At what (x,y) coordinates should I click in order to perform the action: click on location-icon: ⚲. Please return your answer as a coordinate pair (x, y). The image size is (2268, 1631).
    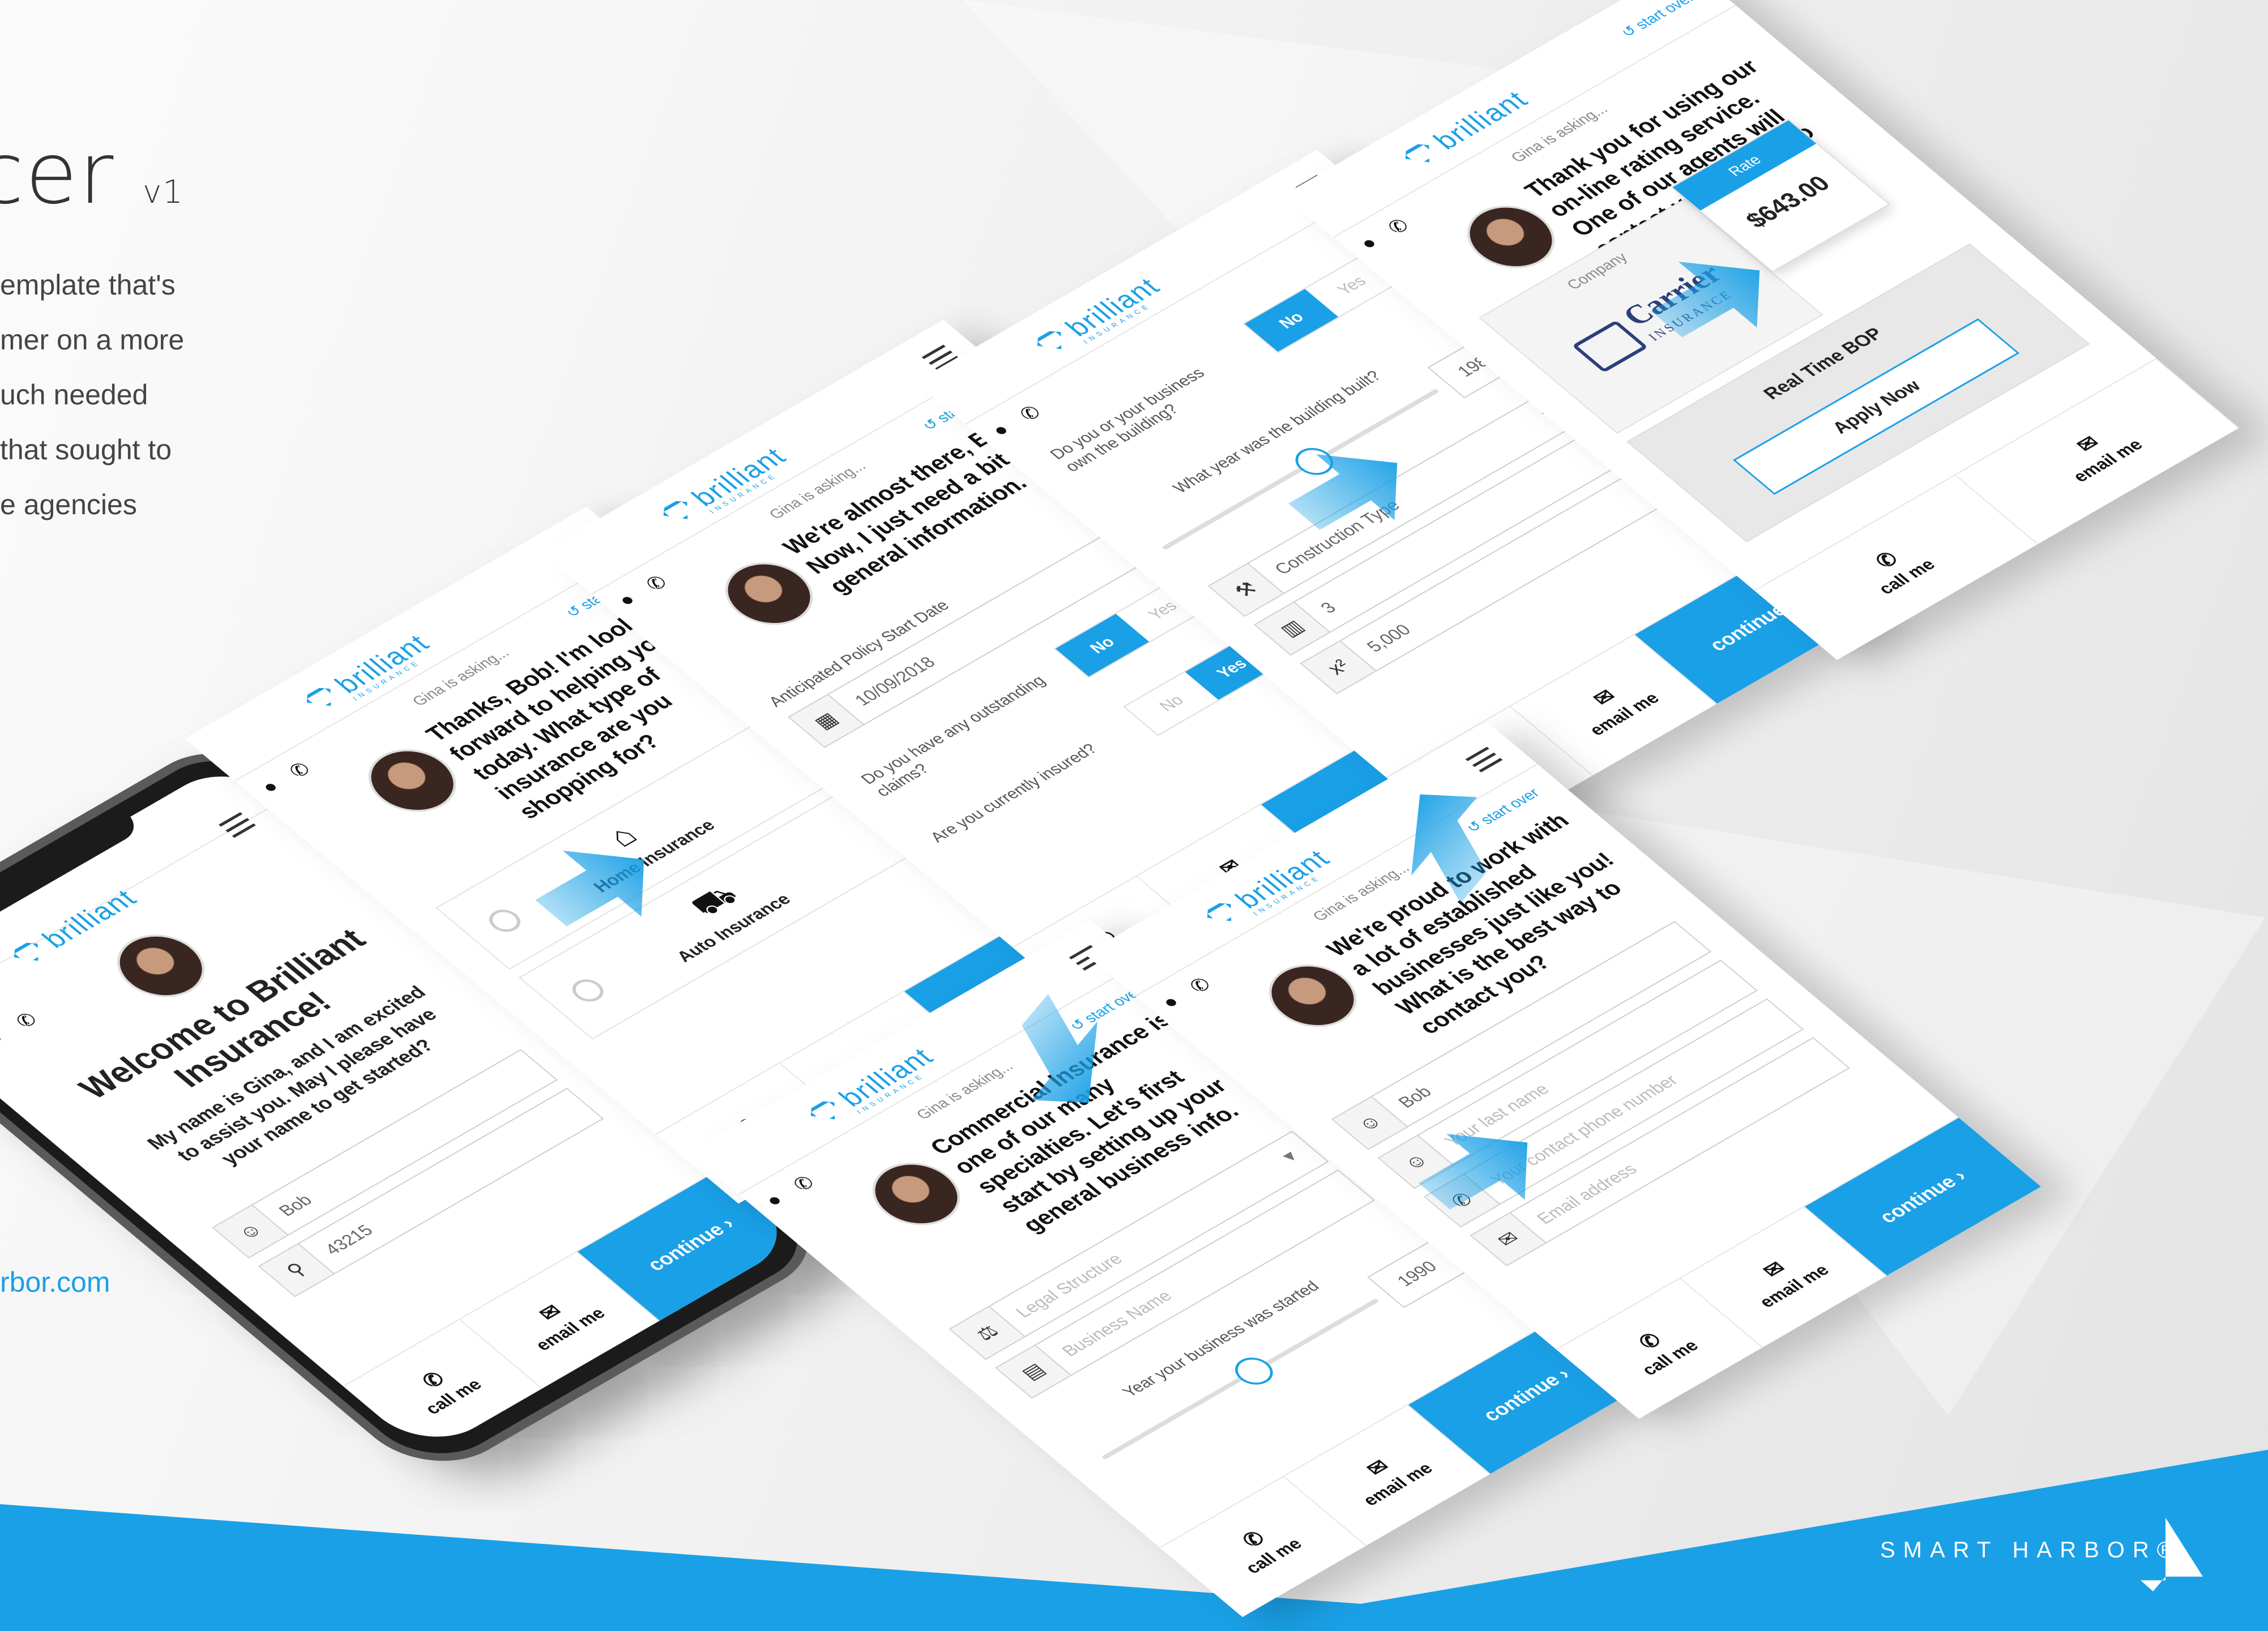
    Looking at the image, I should click on (297, 1270).